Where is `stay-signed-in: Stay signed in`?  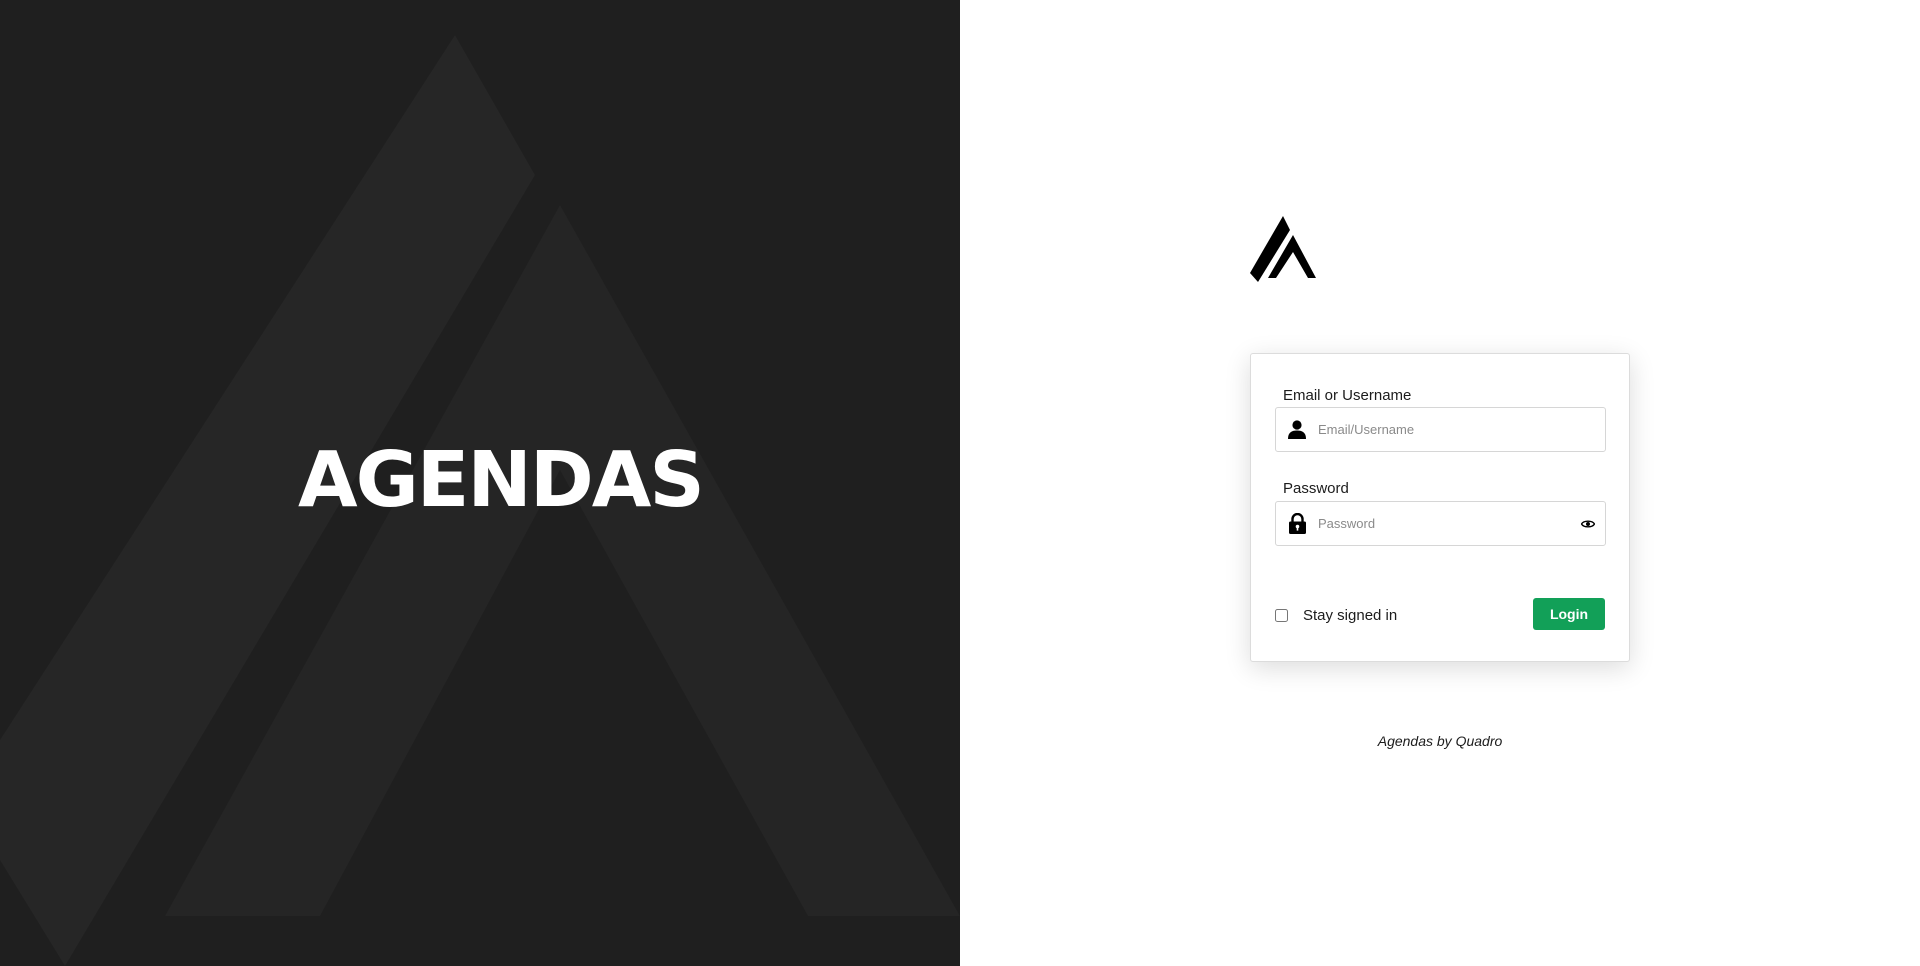
stay-signed-in: Stay signed in is located at coordinates (1336, 615).